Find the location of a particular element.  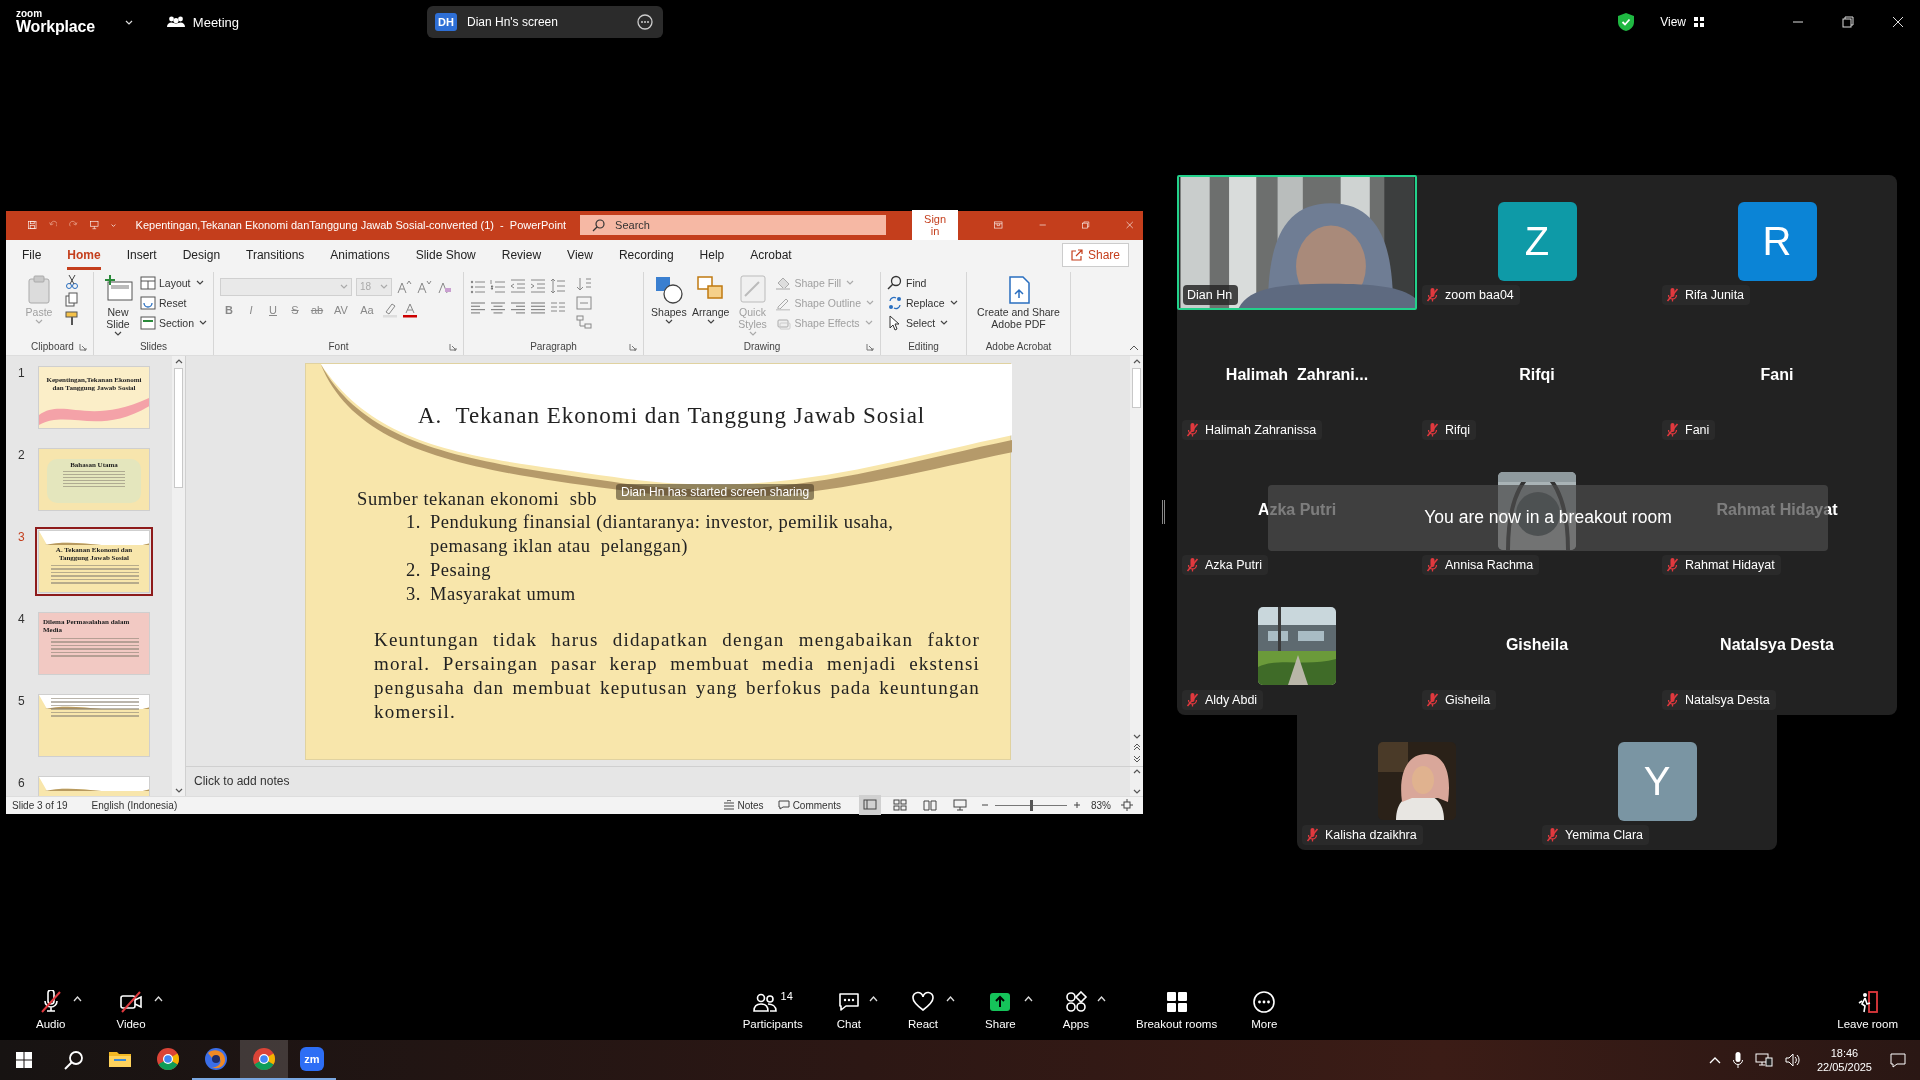

ribbon-tab: Slide Show is located at coordinates (445, 254).